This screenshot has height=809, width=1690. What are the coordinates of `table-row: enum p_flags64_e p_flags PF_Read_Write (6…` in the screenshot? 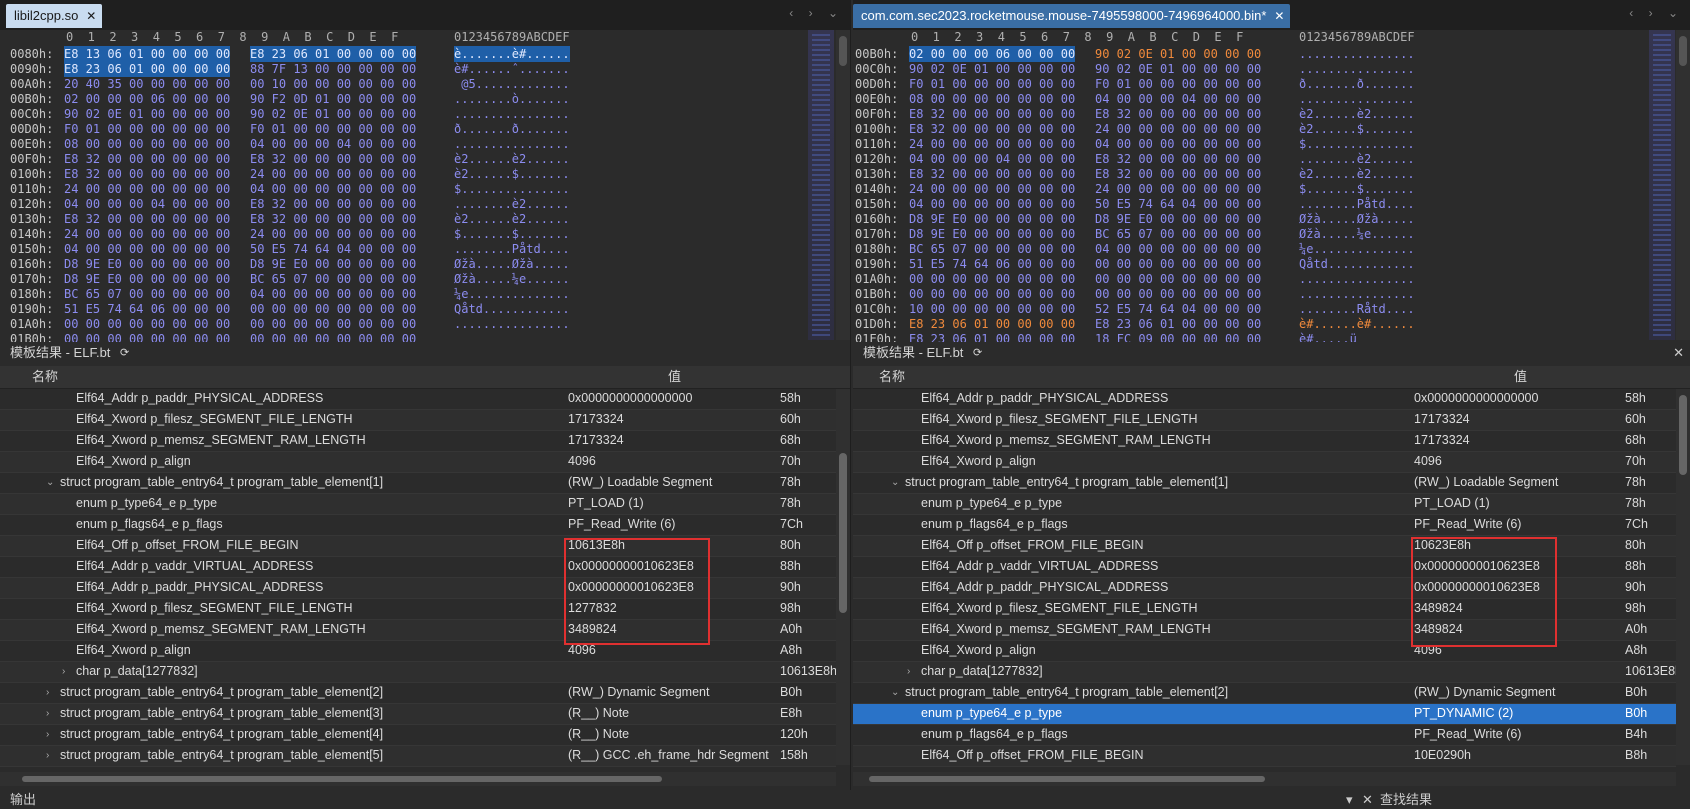 It's located at (1264, 525).